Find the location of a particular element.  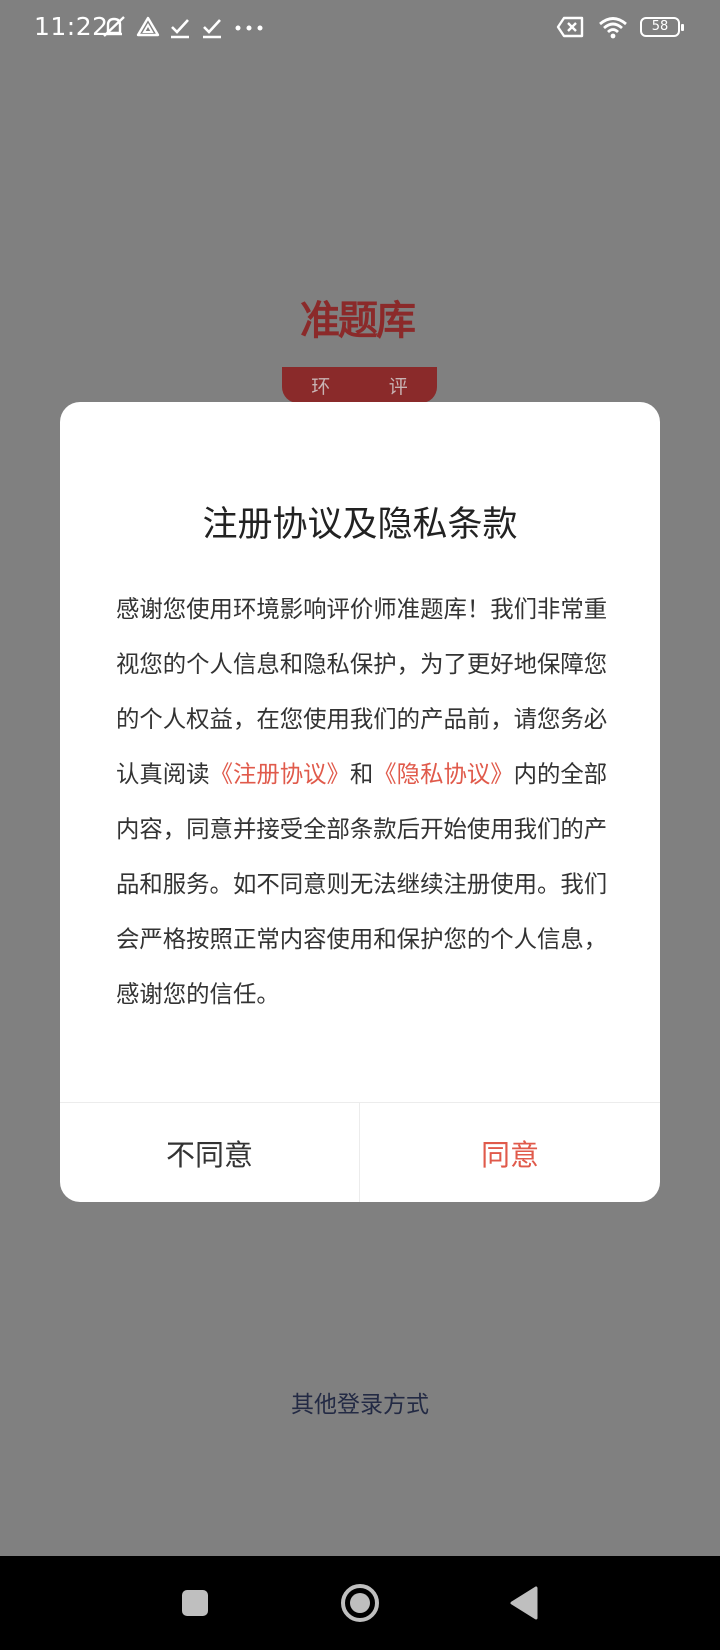

drive-icon is located at coordinates (148, 26).